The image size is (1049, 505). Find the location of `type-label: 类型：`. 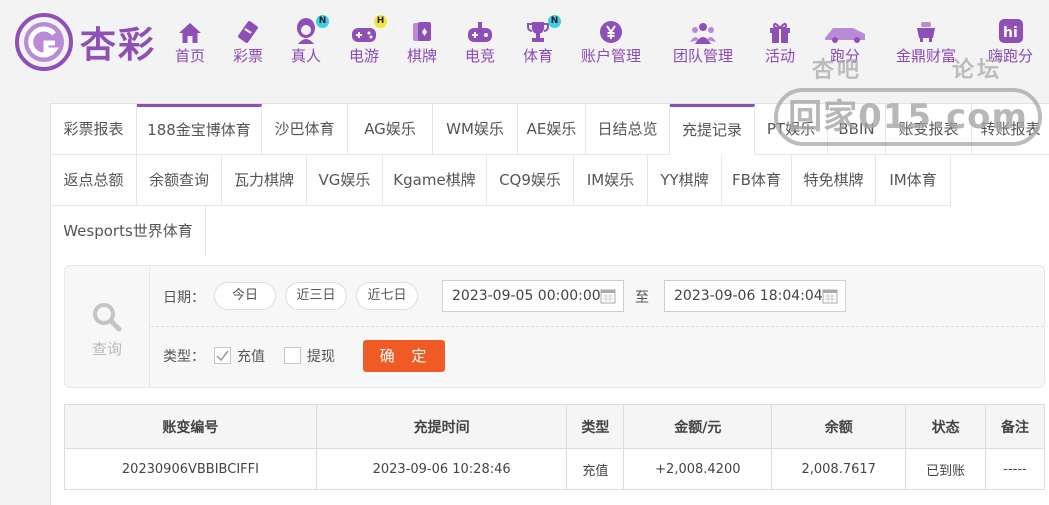

type-label: 类型： is located at coordinates (184, 357).